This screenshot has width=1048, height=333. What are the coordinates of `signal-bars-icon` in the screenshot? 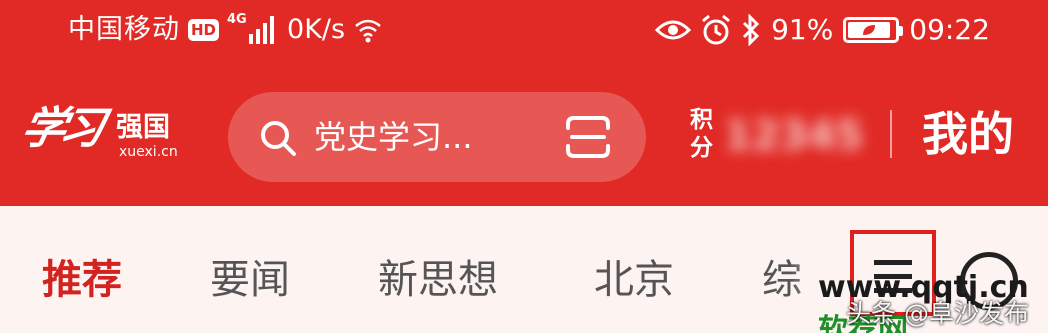 It's located at (262, 30).